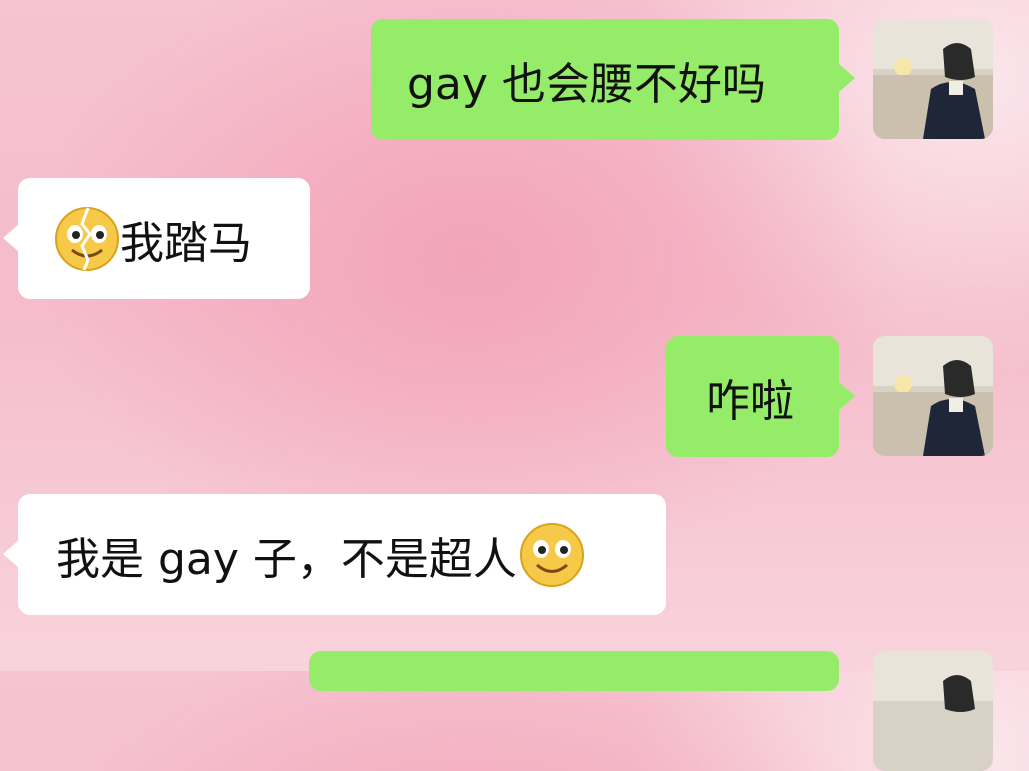 This screenshot has height=771, width=1029. Describe the element at coordinates (574, 671) in the screenshot. I see `outgoing-message-bubble` at that location.